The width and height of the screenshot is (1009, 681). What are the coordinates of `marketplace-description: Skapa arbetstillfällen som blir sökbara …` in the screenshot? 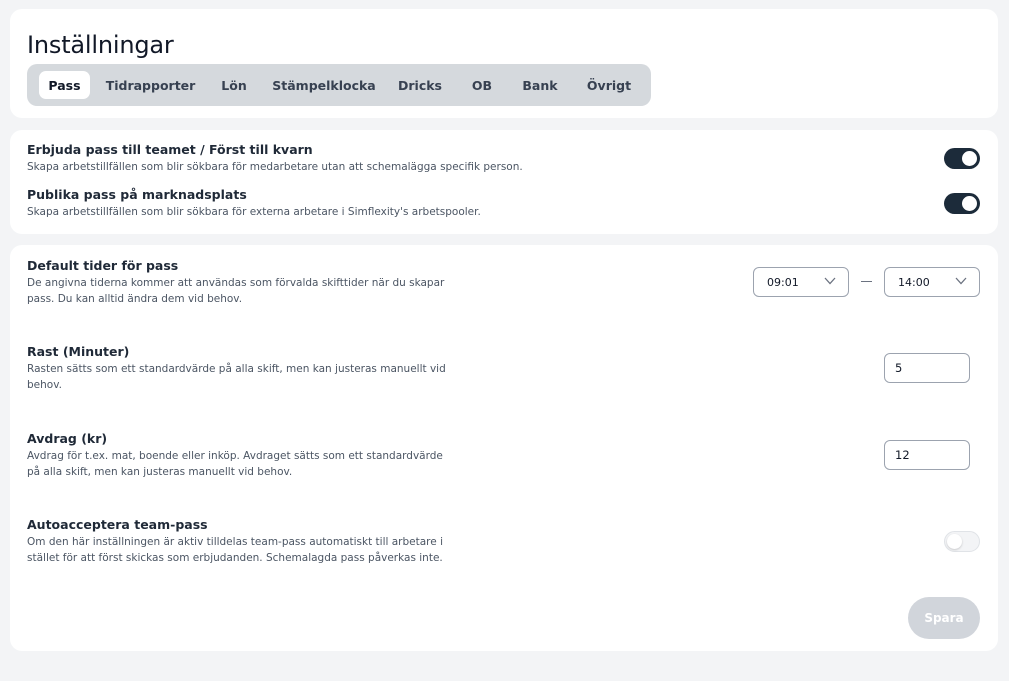 It's located at (254, 212).